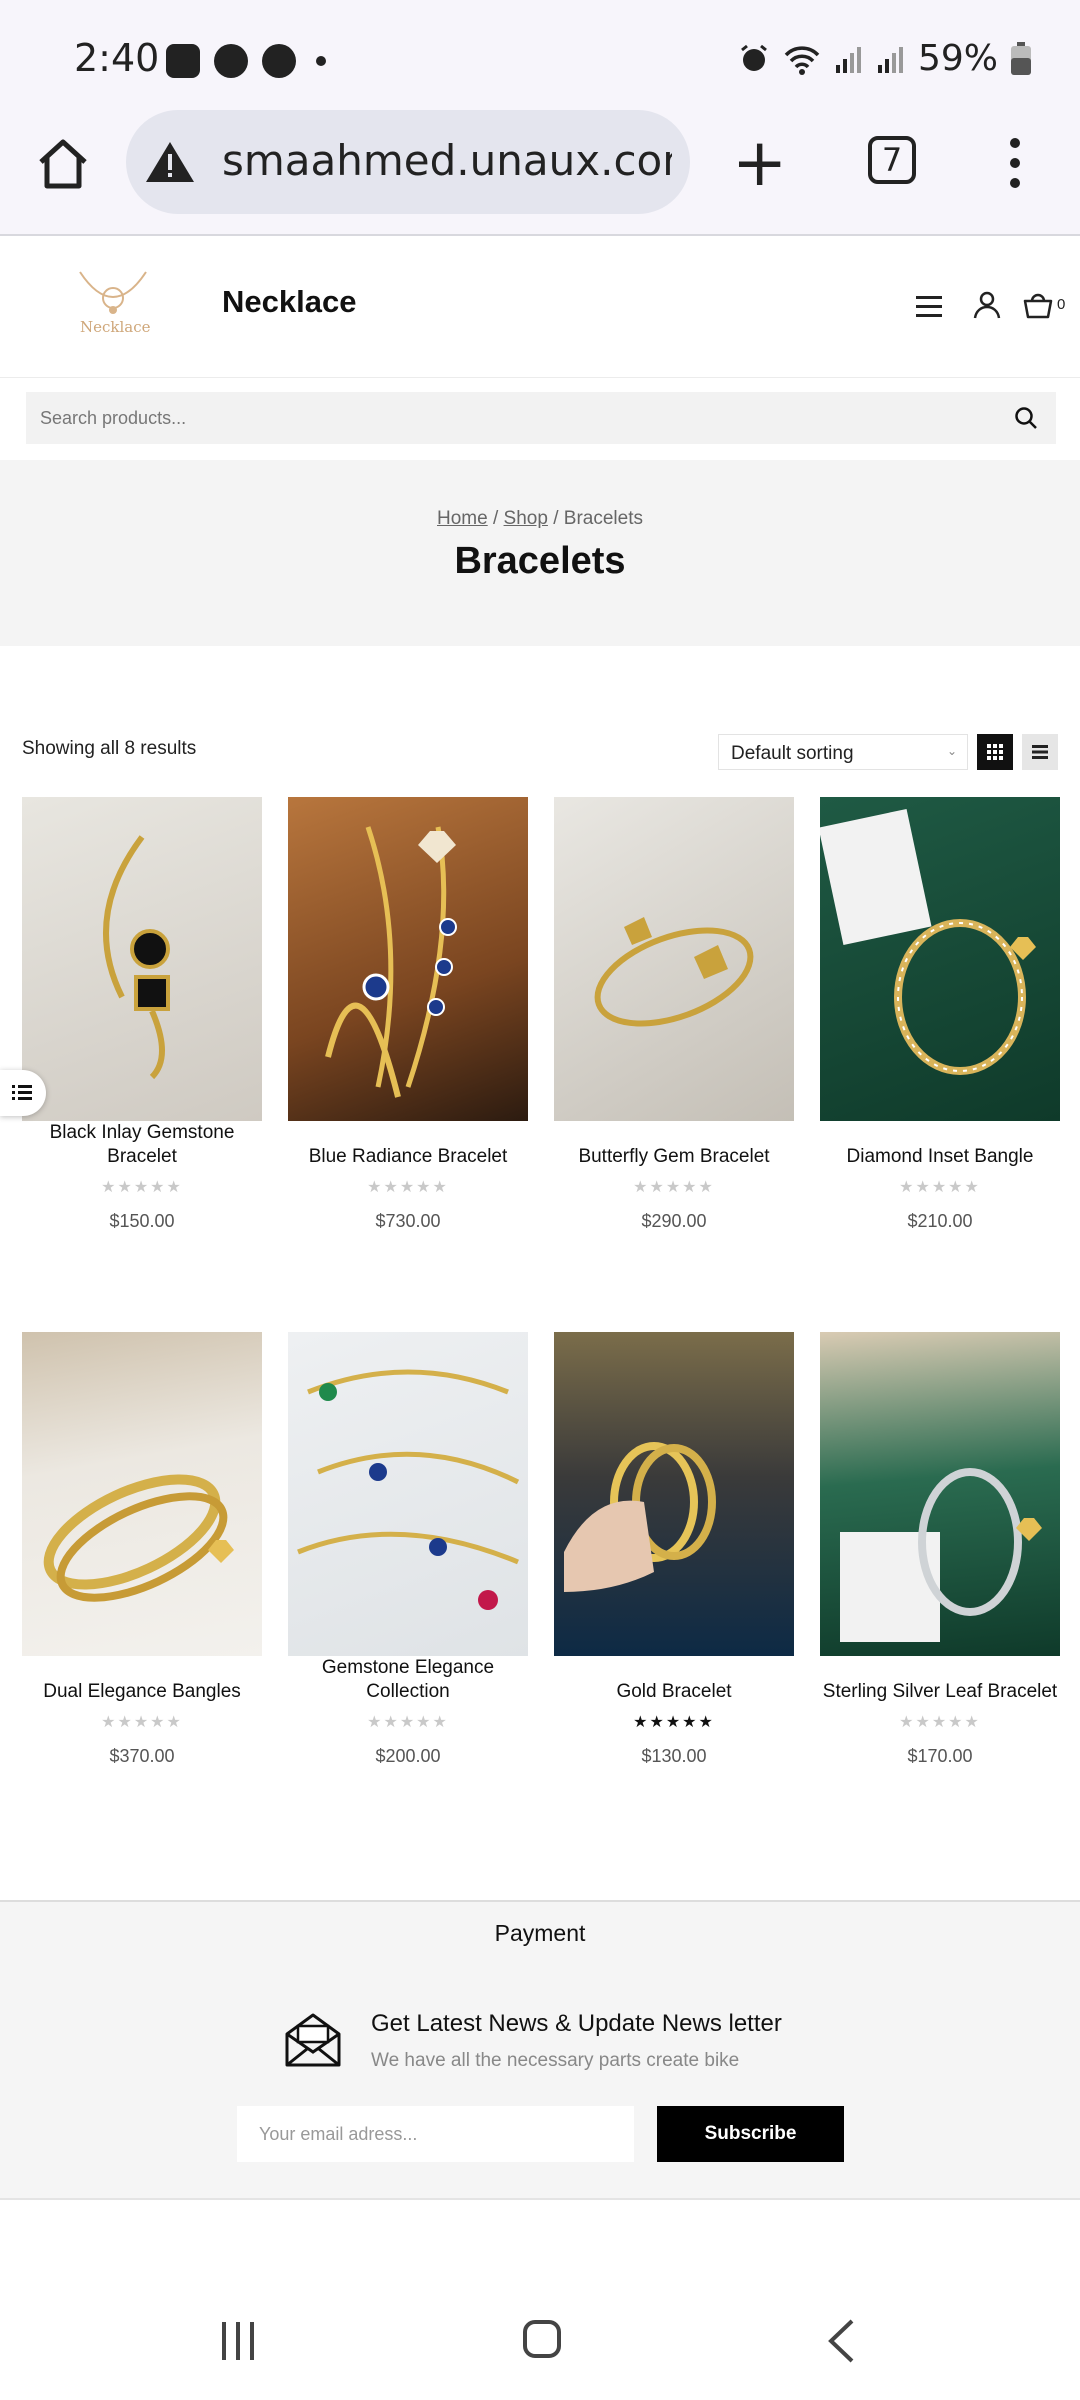 Image resolution: width=1080 pixels, height=2400 pixels. Describe the element at coordinates (408, 1145) in the screenshot. I see `product-name: Blue Radiance Bracelet` at that location.